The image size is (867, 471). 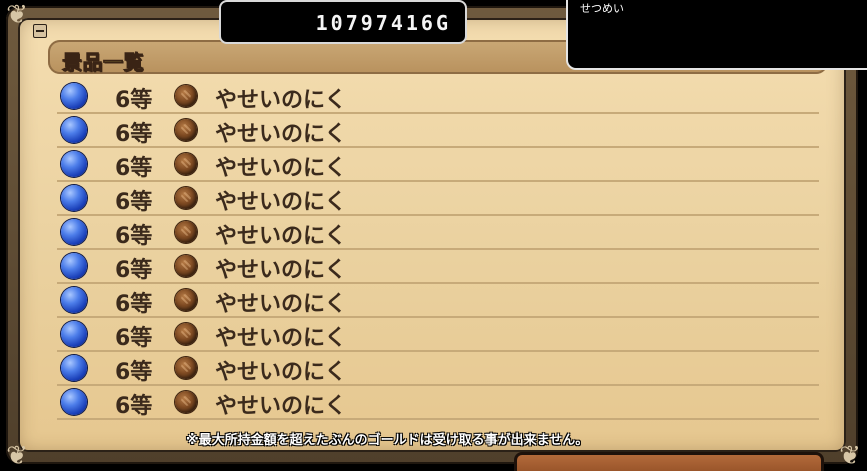 I want to click on gold-display: 10797416G, so click(x=343, y=22).